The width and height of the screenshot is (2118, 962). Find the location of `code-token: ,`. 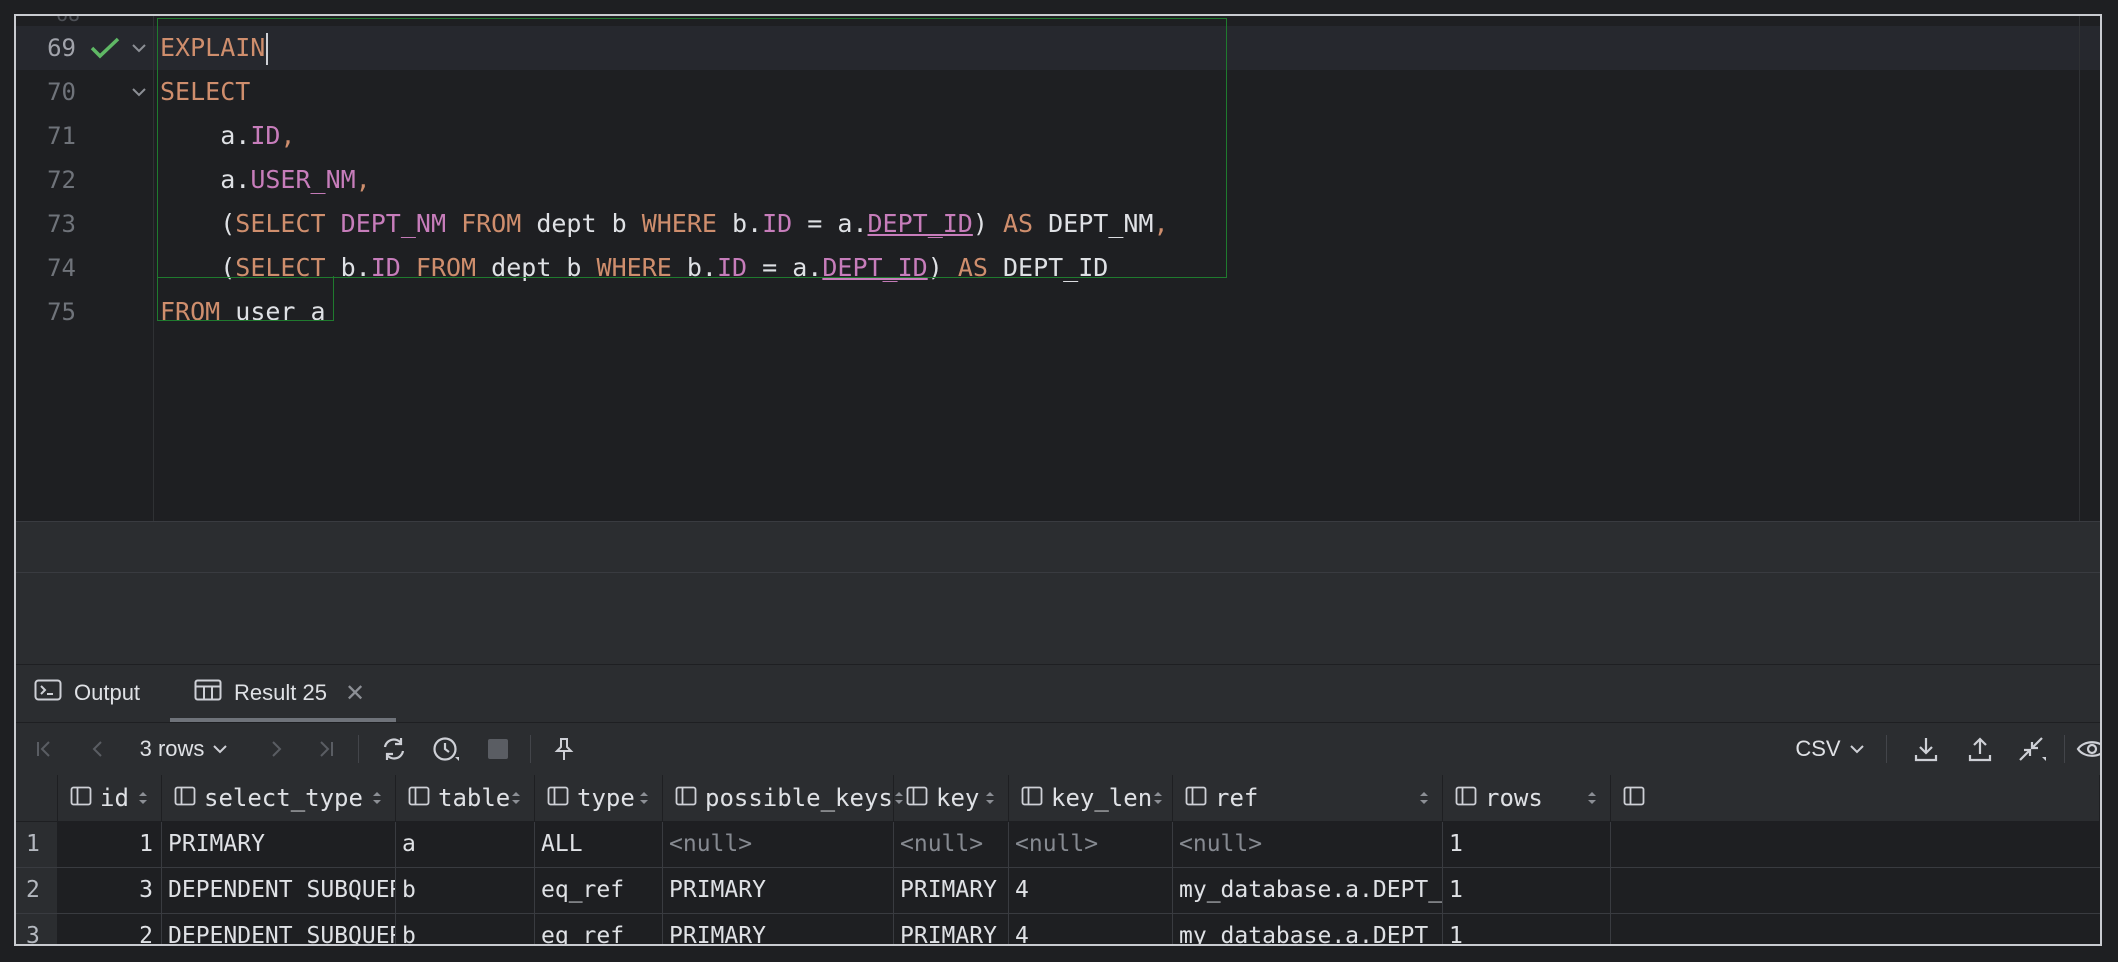

code-token: , is located at coordinates (288, 135).